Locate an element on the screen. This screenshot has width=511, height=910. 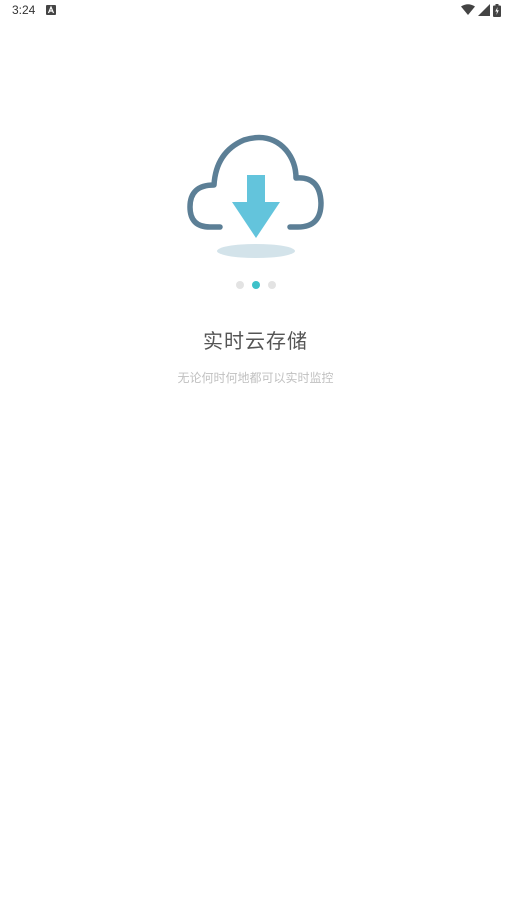
page-subtitle: 无论何时何地都可以实时监控 is located at coordinates (255, 378).